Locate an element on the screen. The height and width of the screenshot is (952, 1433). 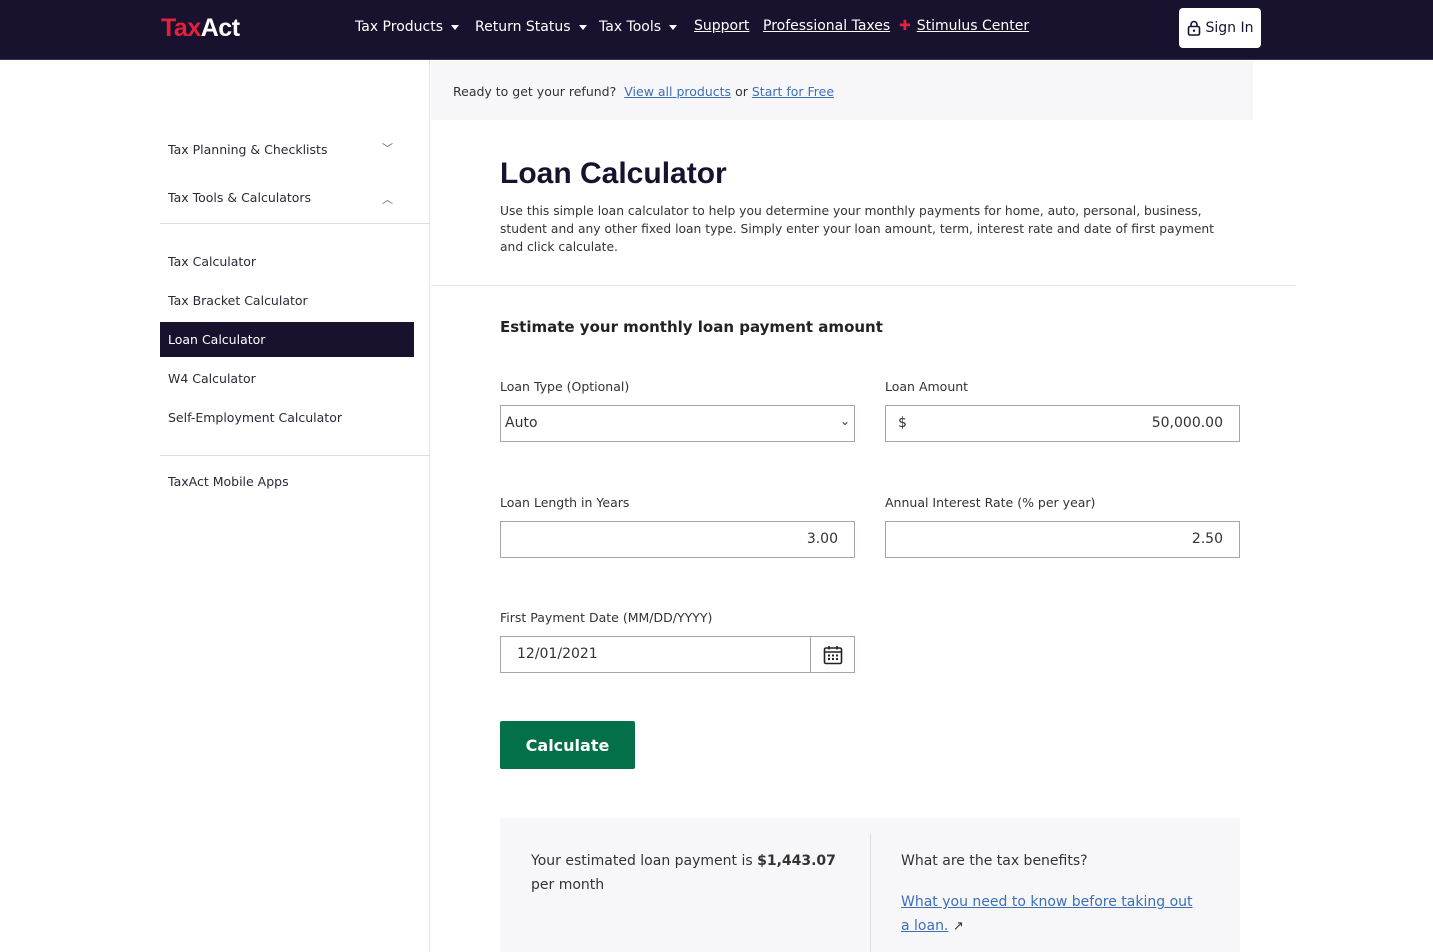
calculate-button: Calculate is located at coordinates (567, 745).